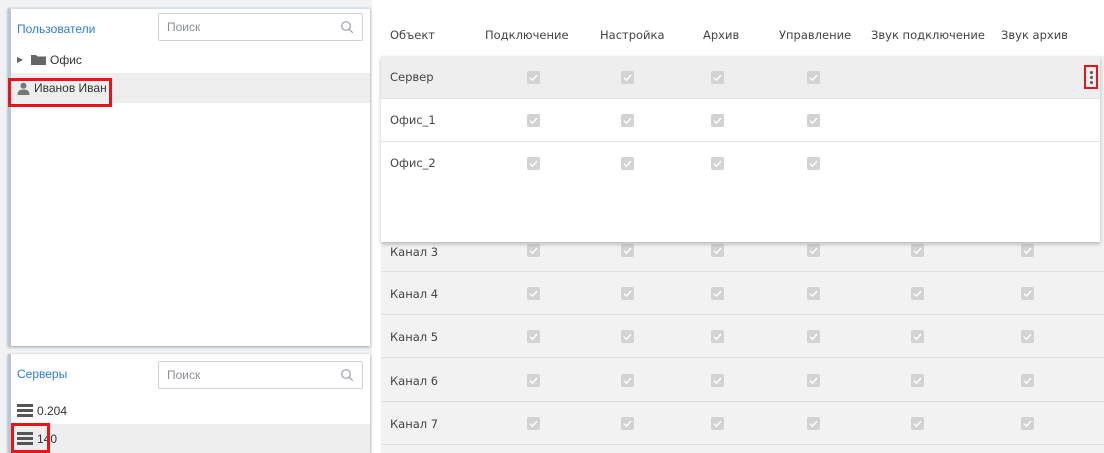  Describe the element at coordinates (740, 77) in the screenshot. I see `table-row: Сервер` at that location.